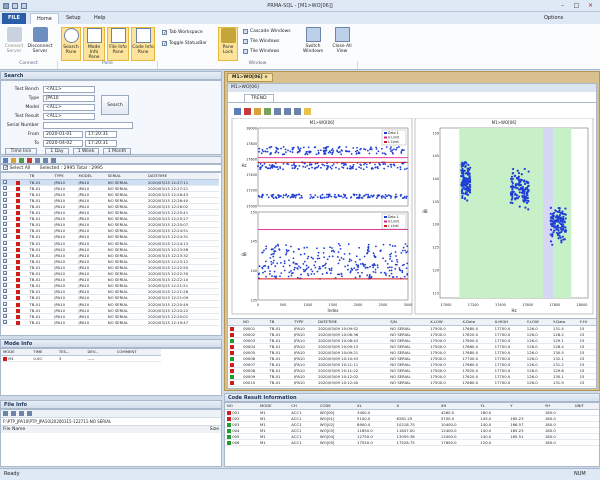 The image size is (600, 480). I want to click on serial-input, so click(88, 125).